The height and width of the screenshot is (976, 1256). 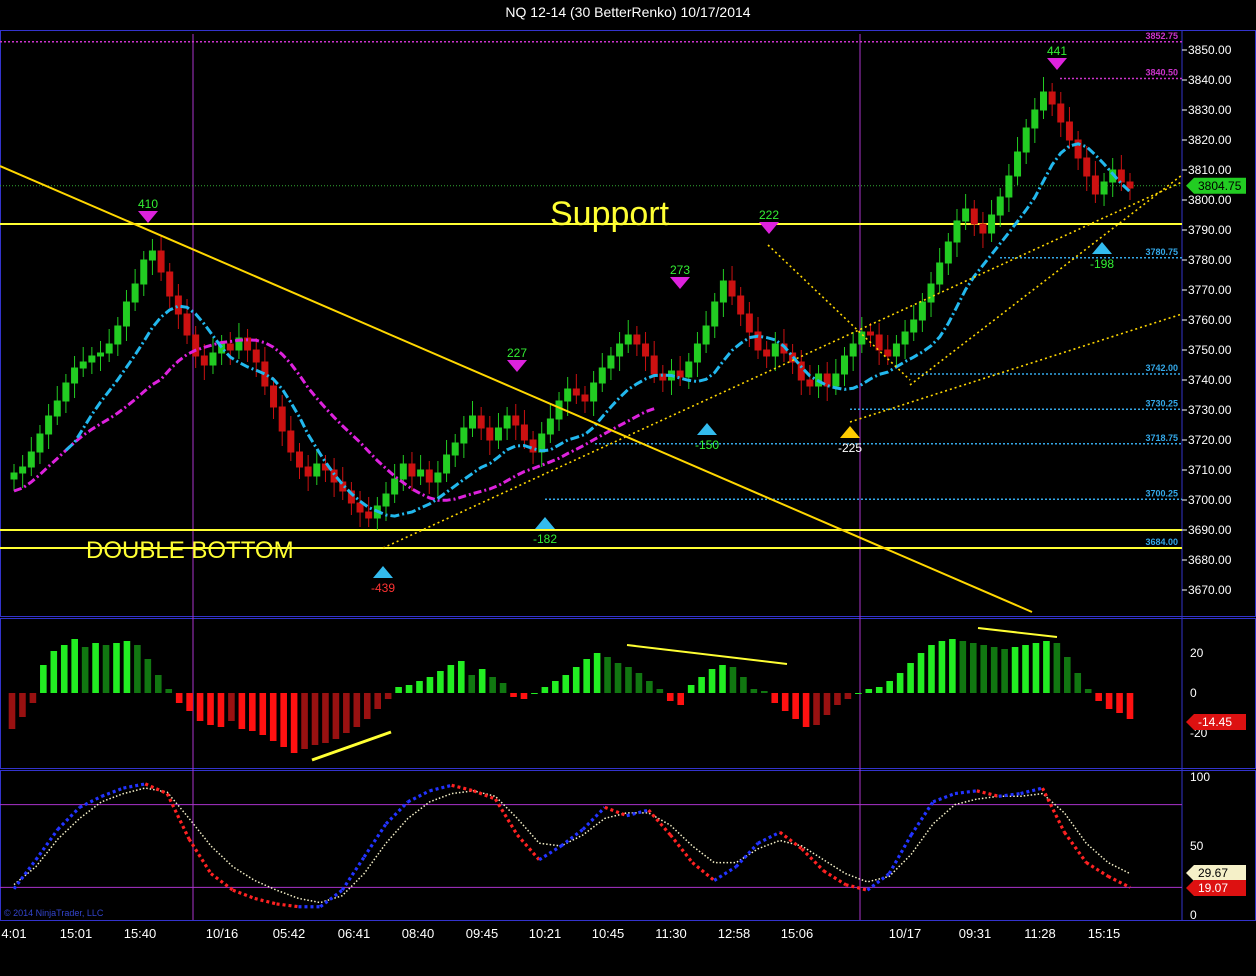 What do you see at coordinates (54, 913) in the screenshot?
I see `copyright-text: © 2014 NinjaTrader, LLC` at bounding box center [54, 913].